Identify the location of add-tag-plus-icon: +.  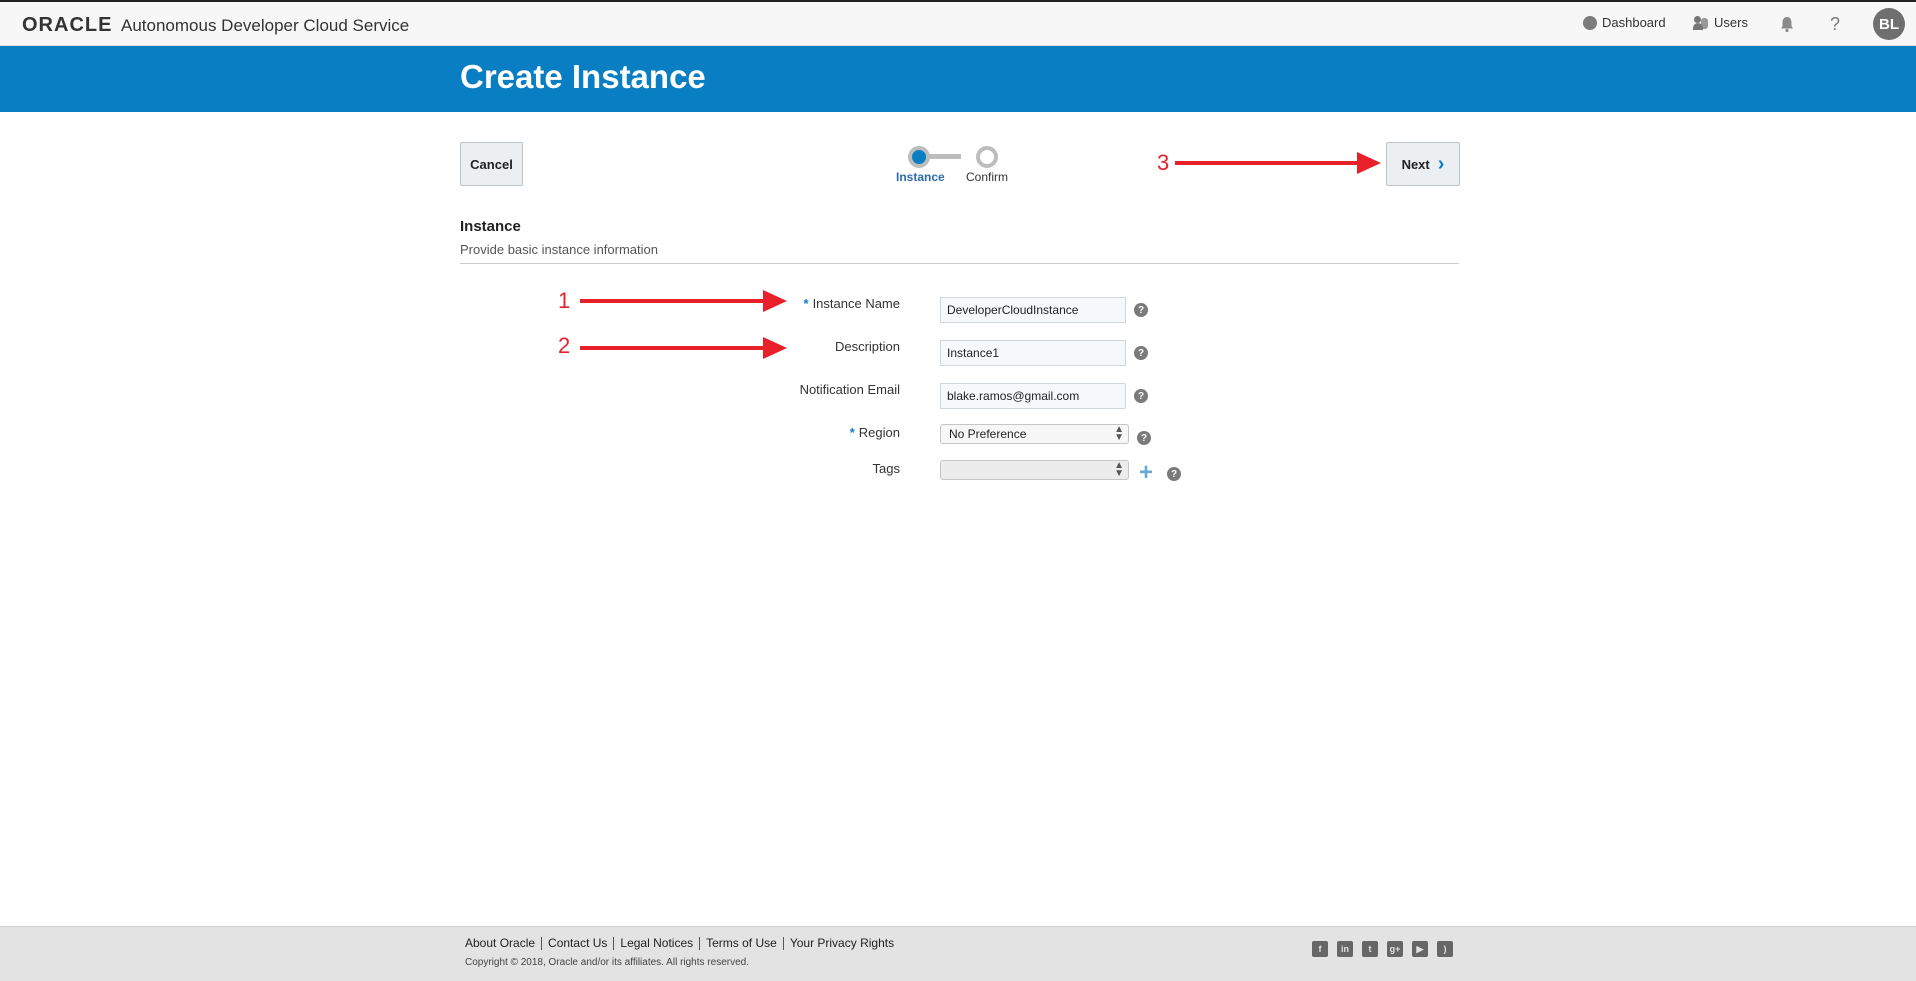
(1146, 473).